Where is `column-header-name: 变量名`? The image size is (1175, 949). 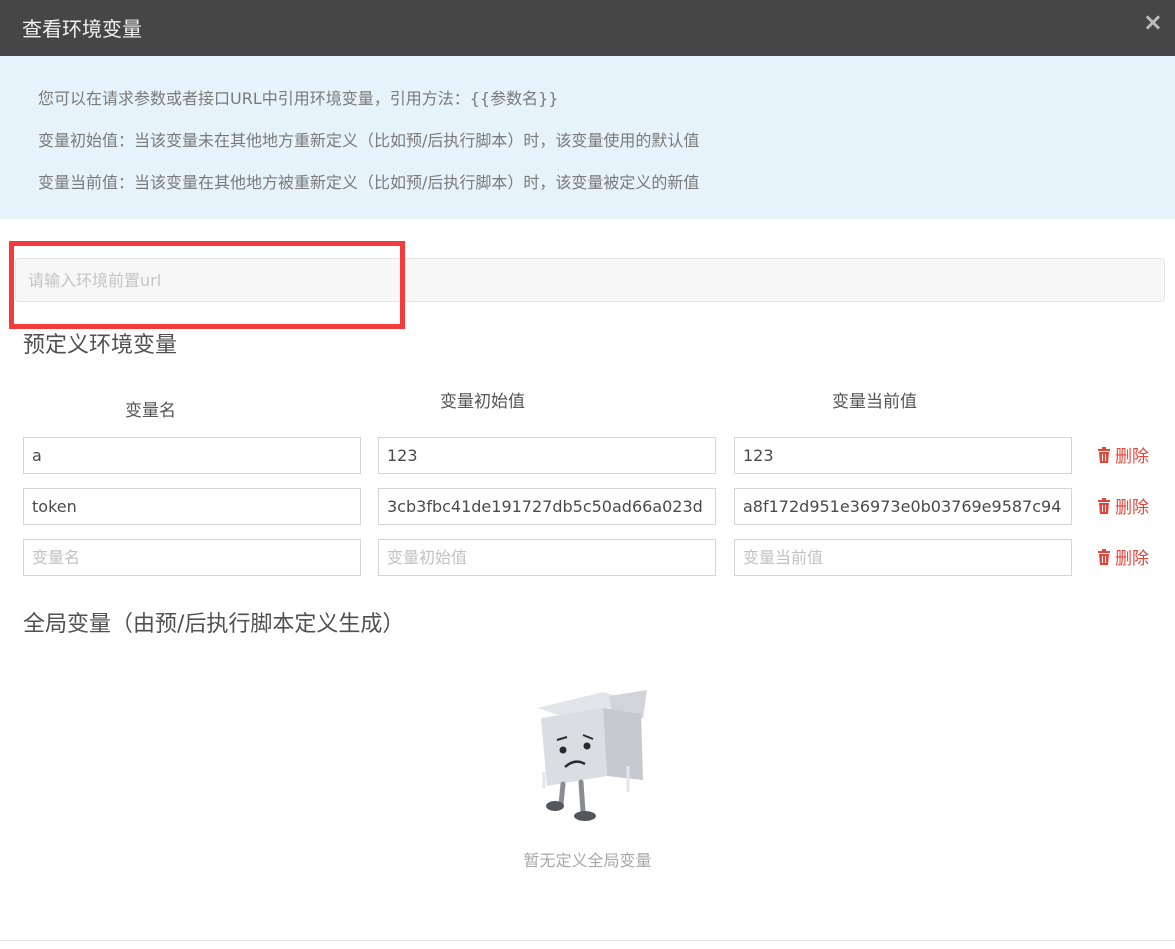
column-header-name: 变量名 is located at coordinates (150, 411).